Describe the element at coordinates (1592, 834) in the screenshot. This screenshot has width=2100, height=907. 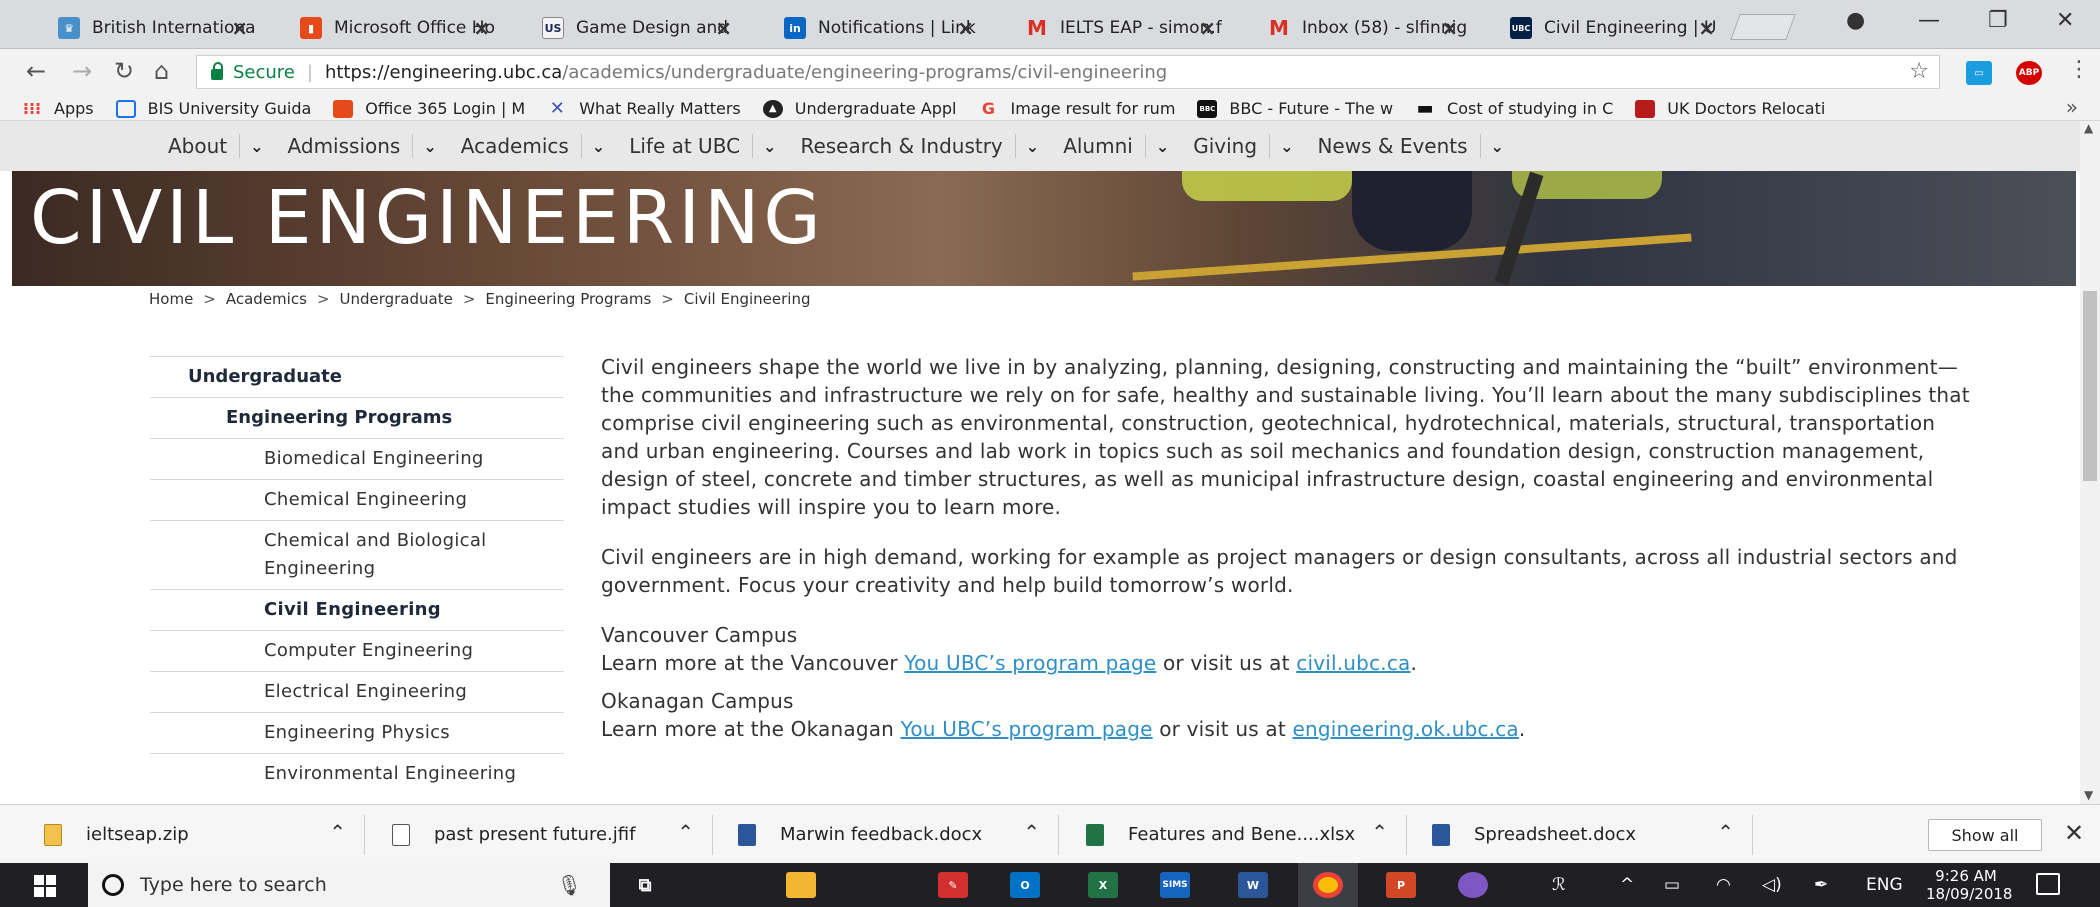
I see `download-item: Spreadsheet.docx ⌃` at that location.